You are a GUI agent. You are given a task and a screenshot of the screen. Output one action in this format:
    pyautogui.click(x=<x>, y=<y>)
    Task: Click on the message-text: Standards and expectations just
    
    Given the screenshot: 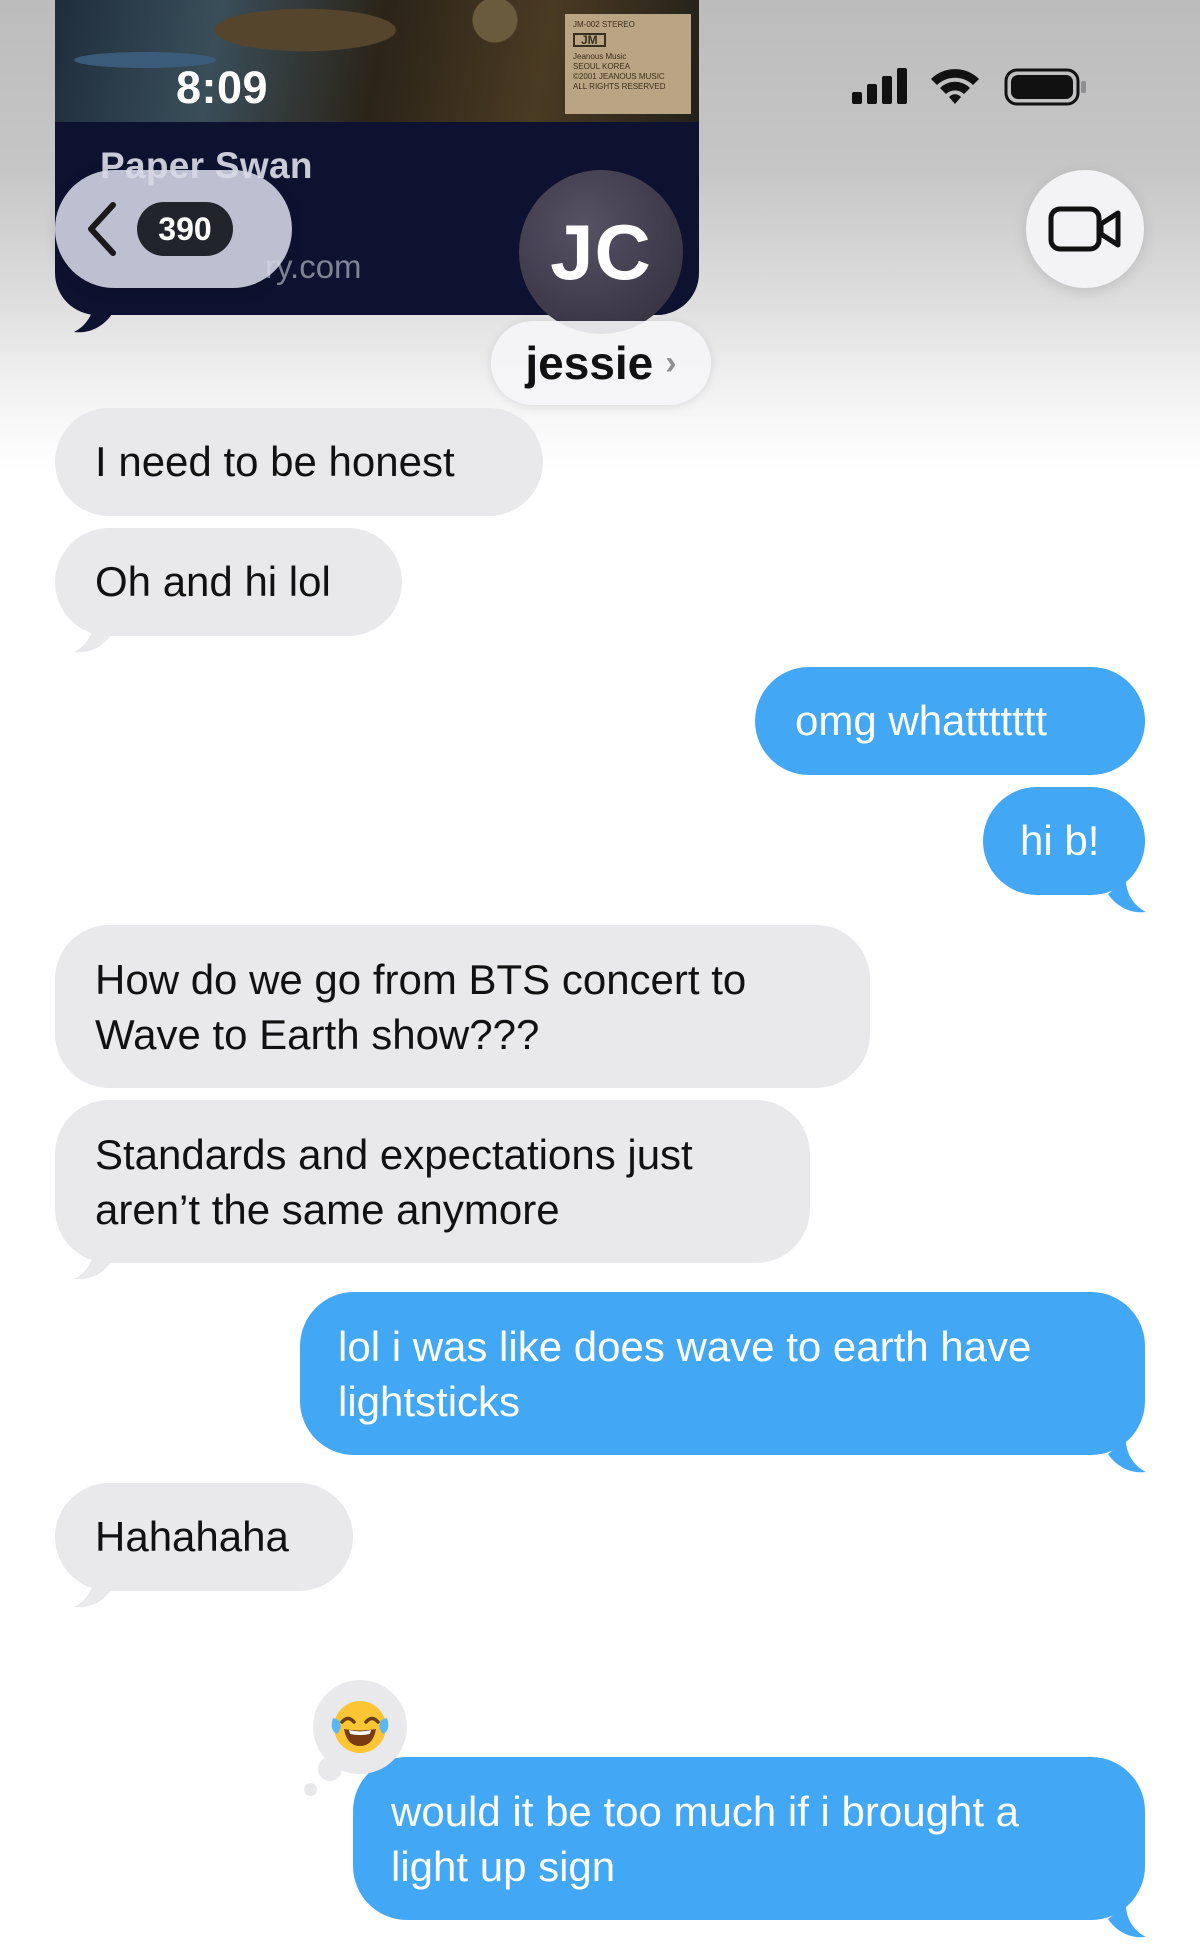 What is the action you would take?
    pyautogui.click(x=394, y=1154)
    